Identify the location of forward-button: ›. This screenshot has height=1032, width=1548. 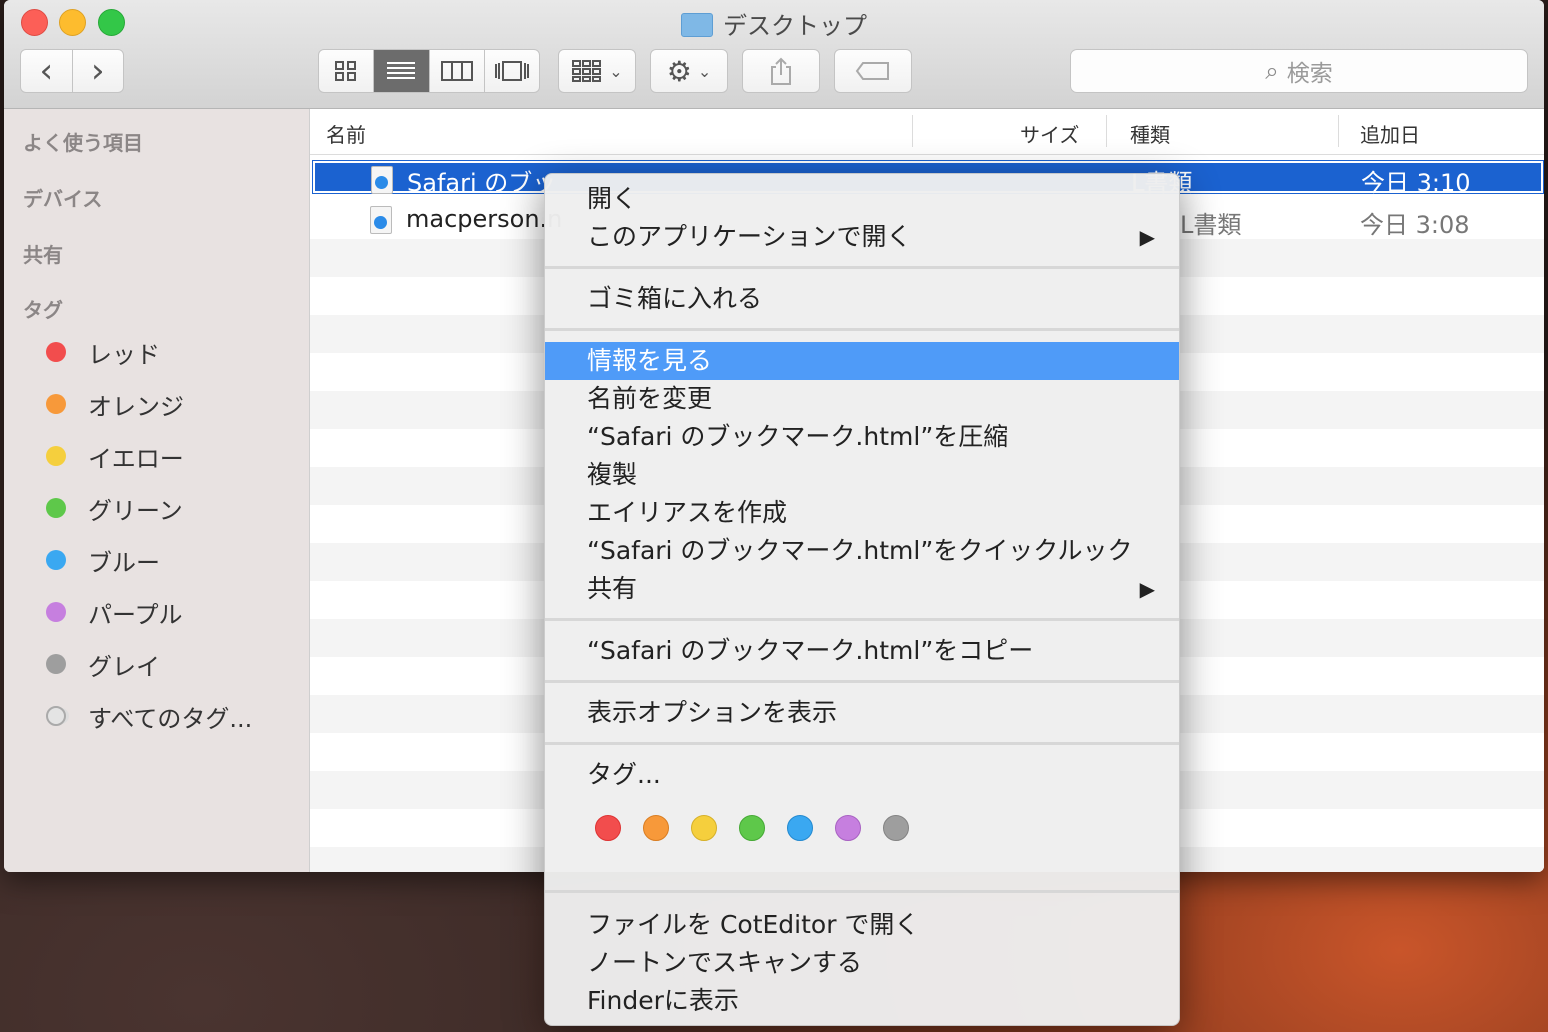
(98, 71).